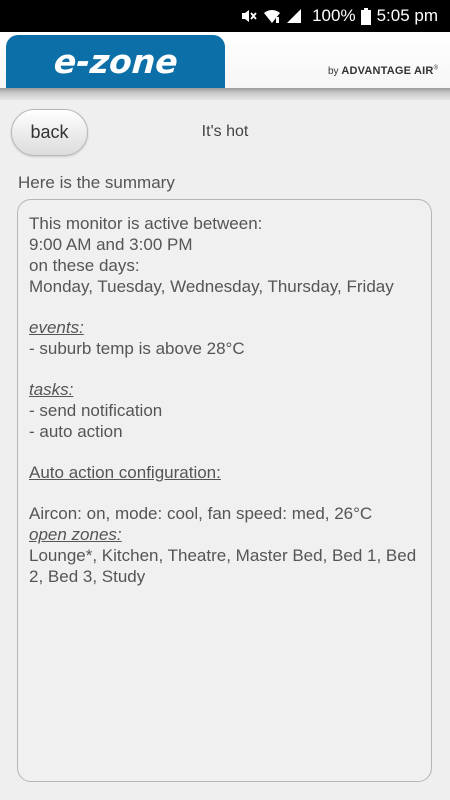  I want to click on wifi-icon, so click(272, 16).